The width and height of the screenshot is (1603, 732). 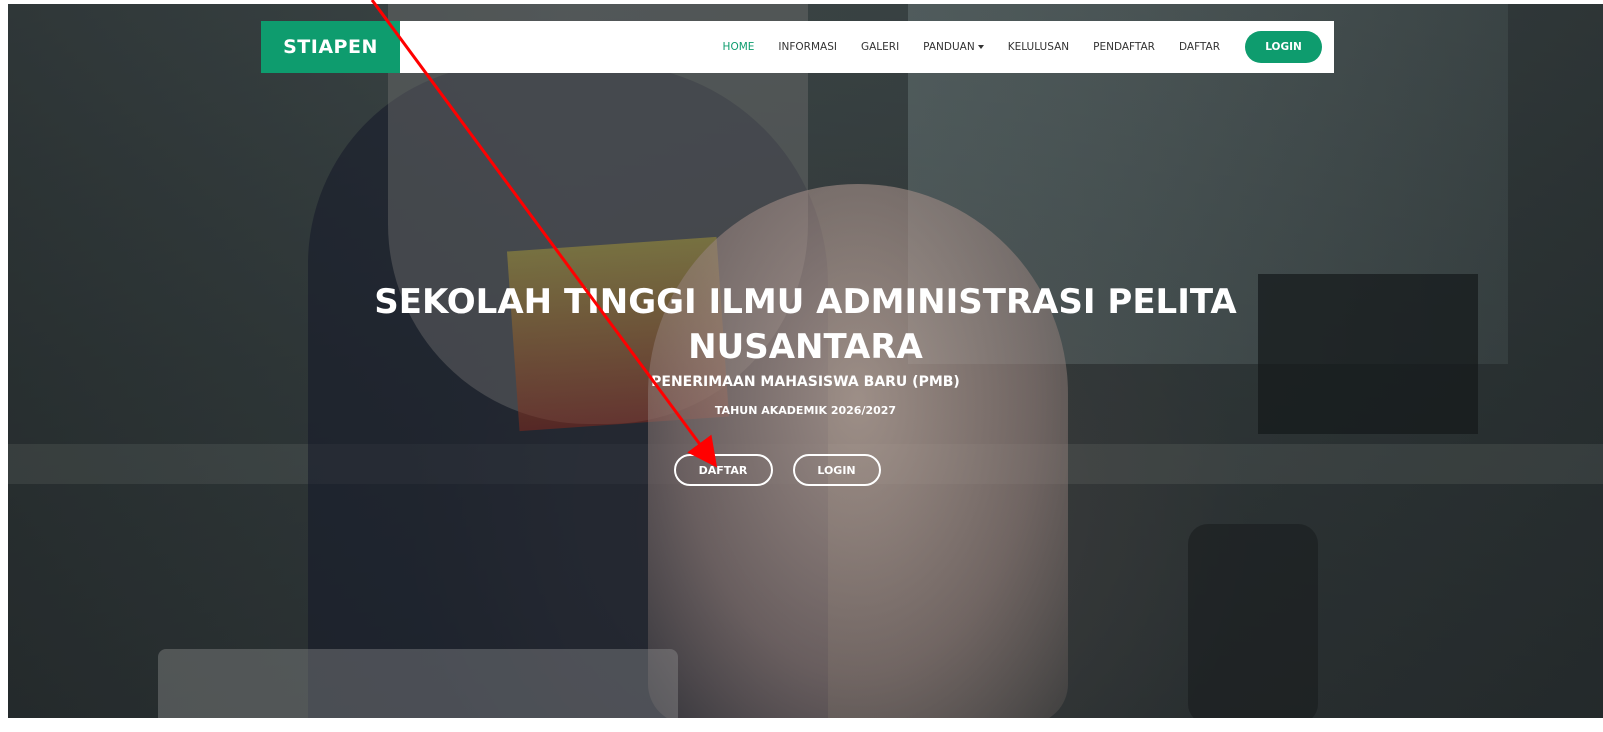 What do you see at coordinates (330, 47) in the screenshot?
I see `brand-logo: STIAPEN` at bounding box center [330, 47].